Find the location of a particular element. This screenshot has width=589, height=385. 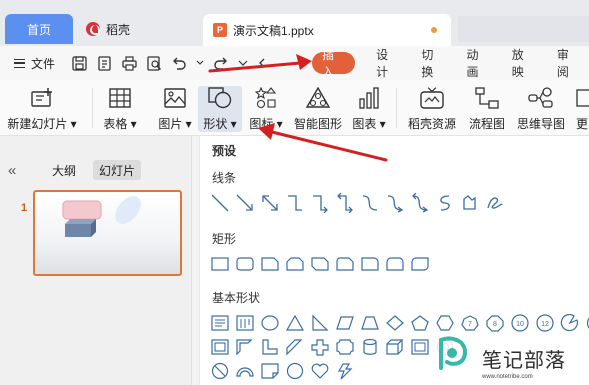

chart-button: 图表 ▾ is located at coordinates (369, 109).